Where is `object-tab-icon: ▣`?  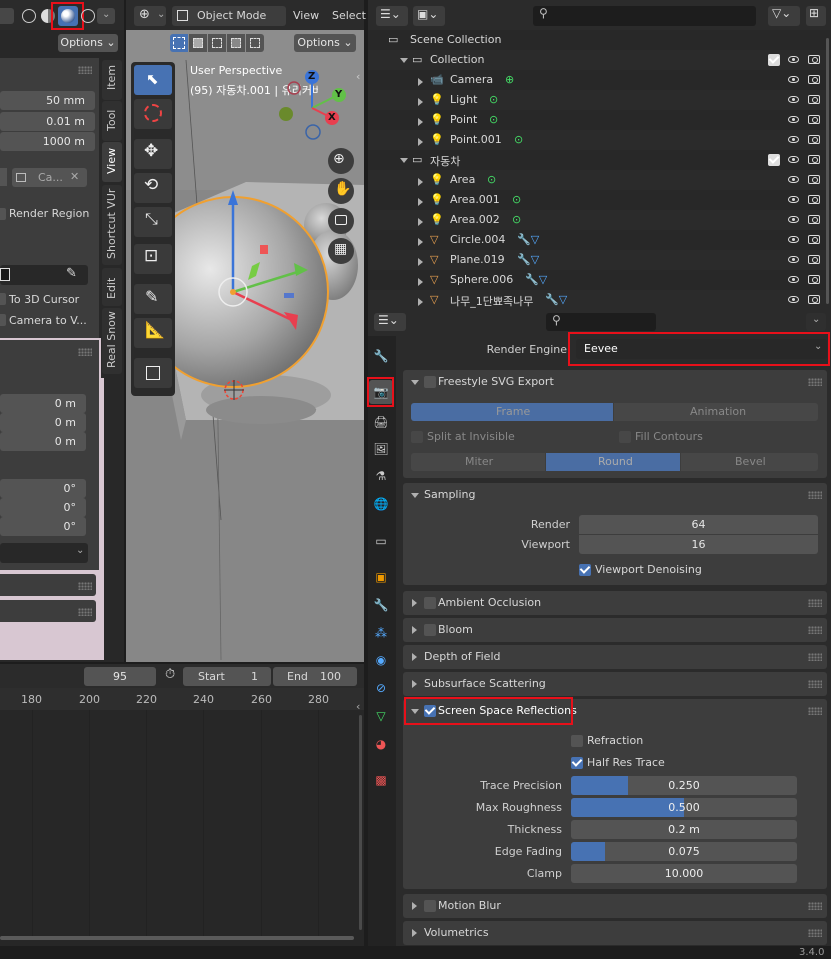 object-tab-icon: ▣ is located at coordinates (381, 577).